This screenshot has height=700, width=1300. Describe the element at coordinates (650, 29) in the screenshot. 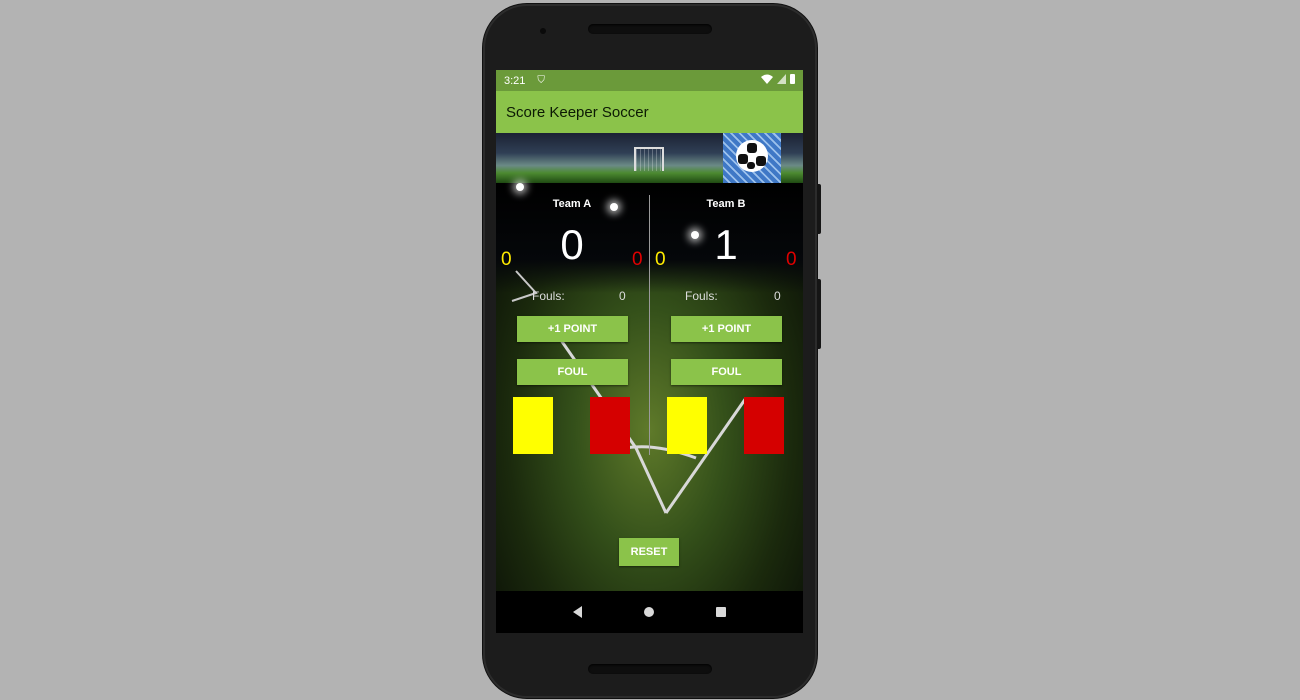

I see `earpiece-speaker` at that location.